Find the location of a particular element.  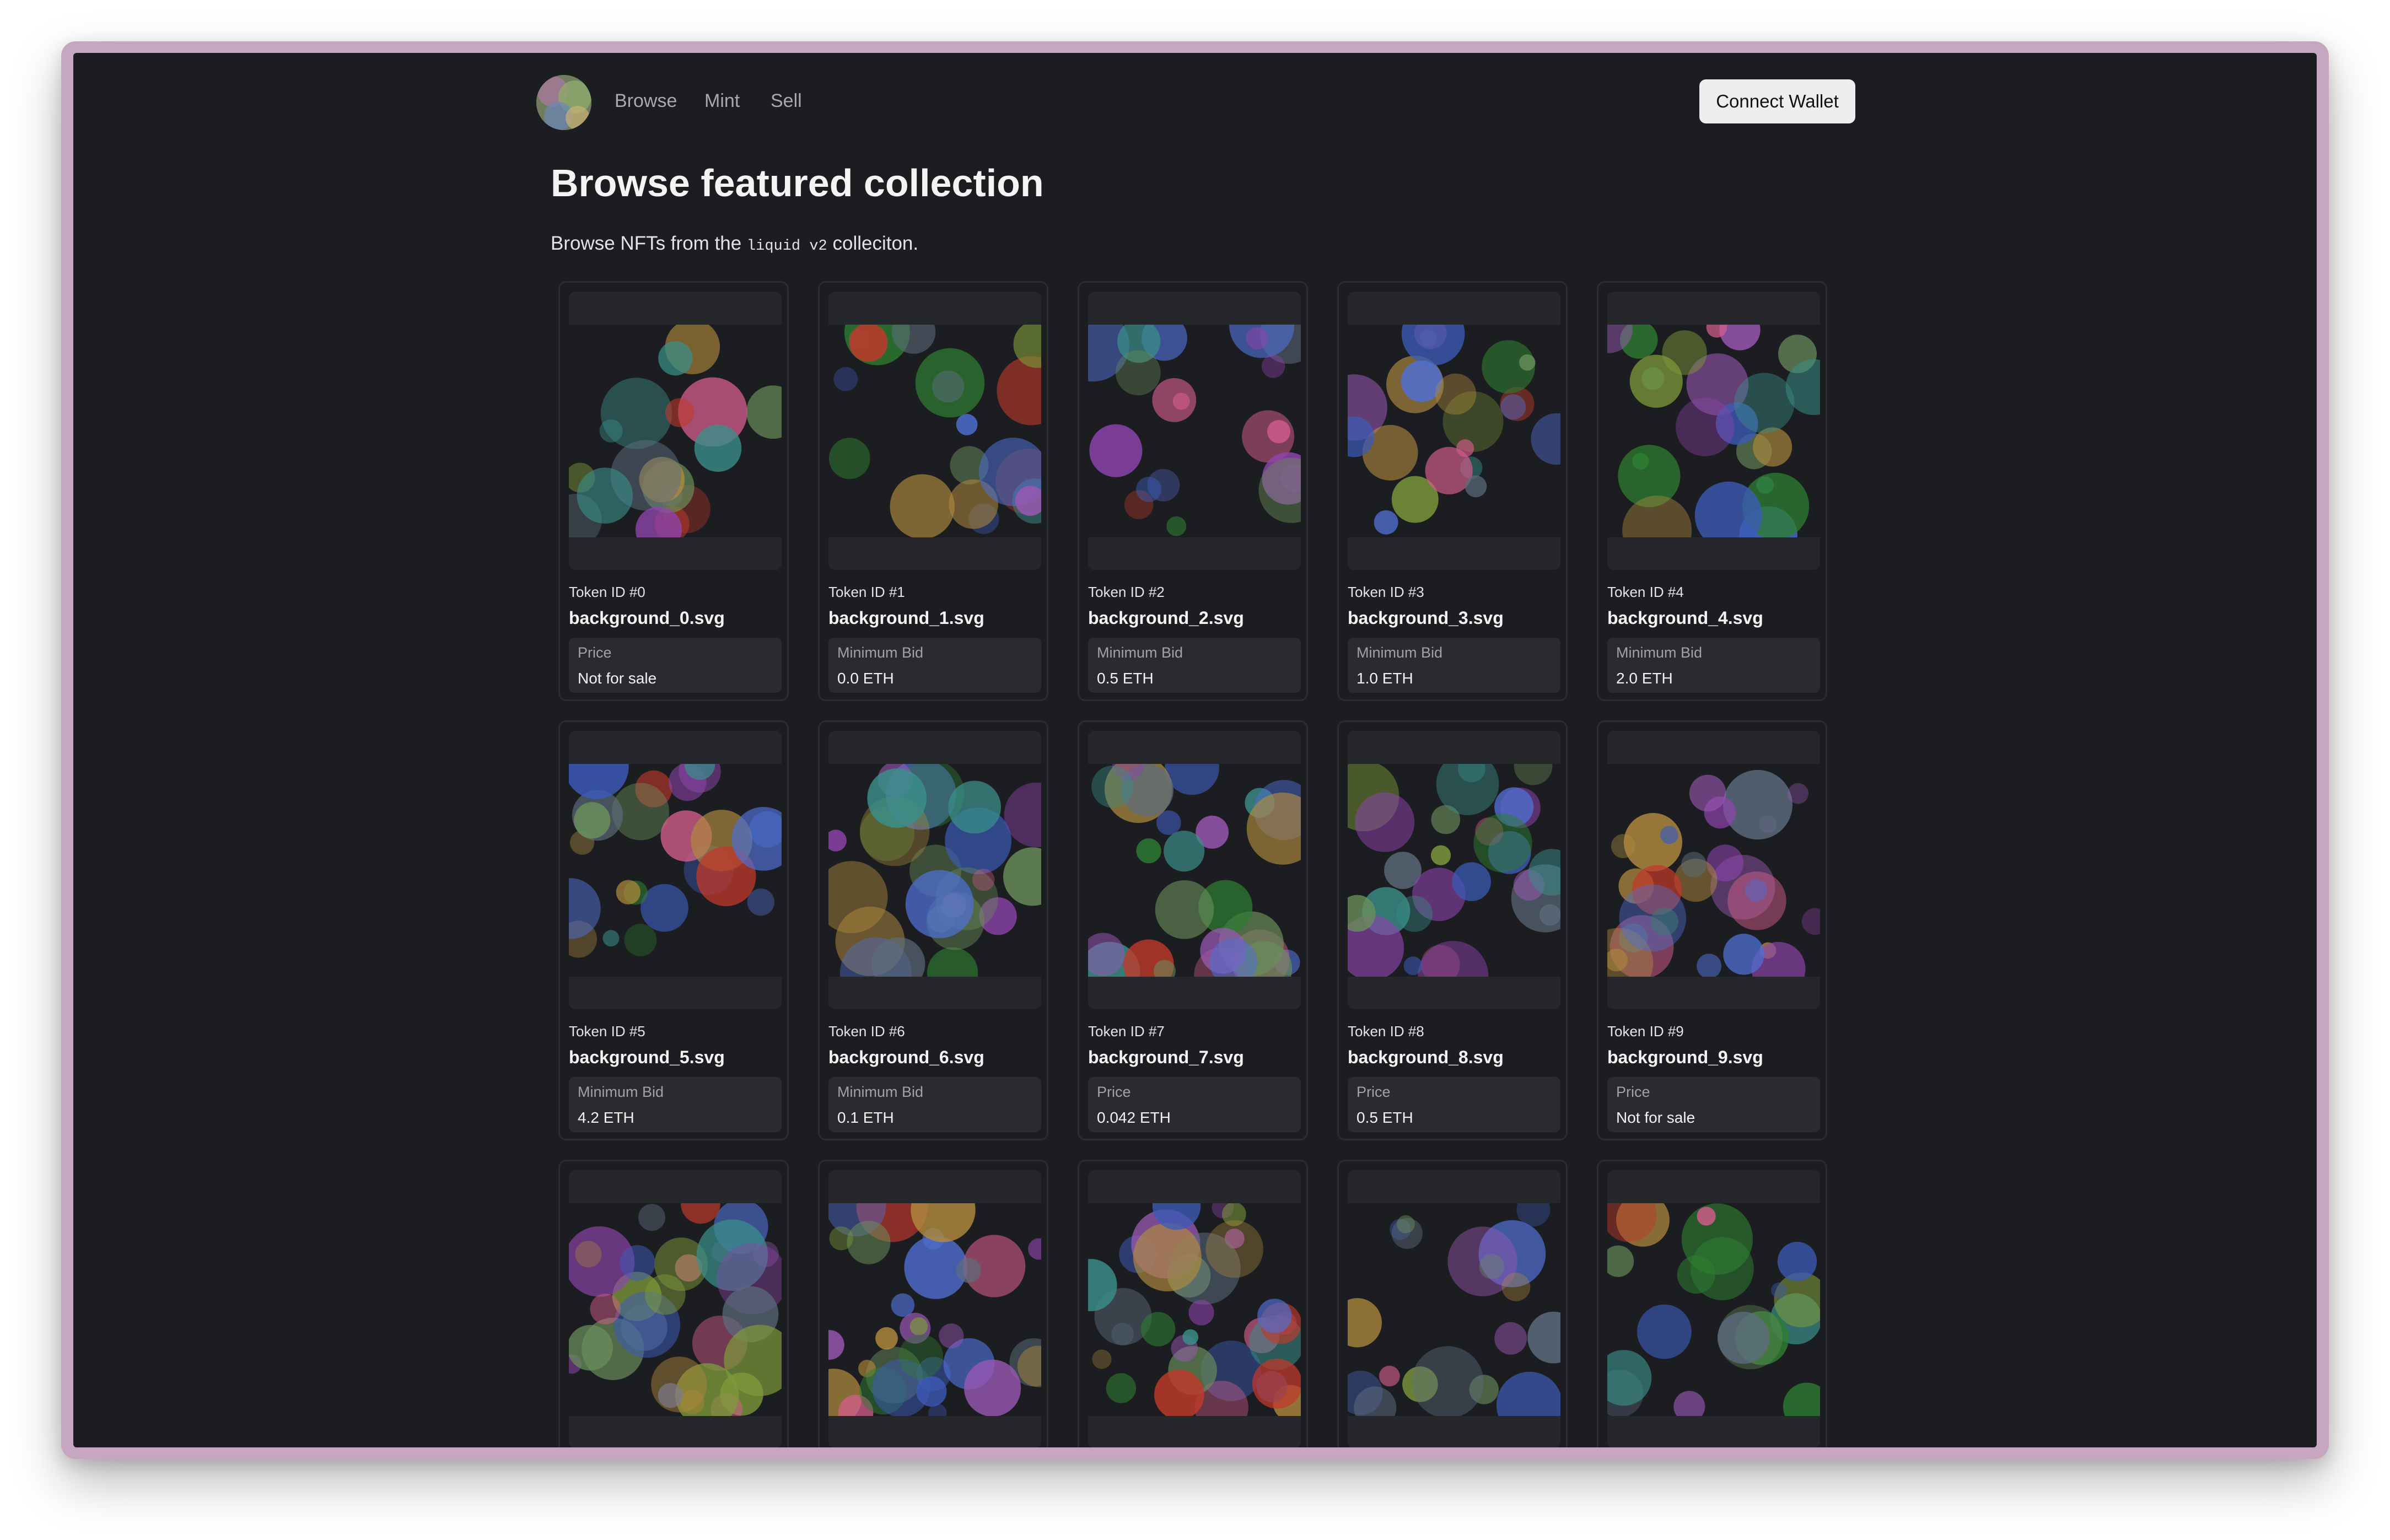

price-box: Minimum Bid 0.1 ETH is located at coordinates (934, 1104).